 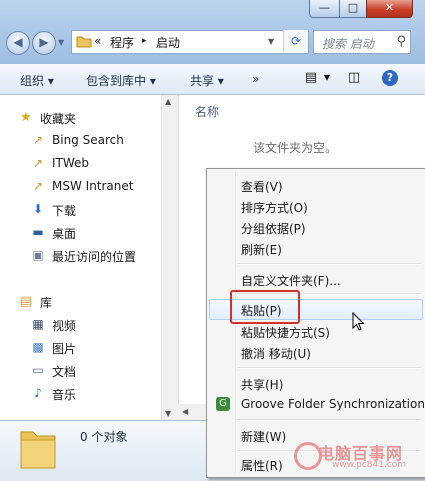 I want to click on menu-item-share: 共享(H), so click(x=316, y=383).